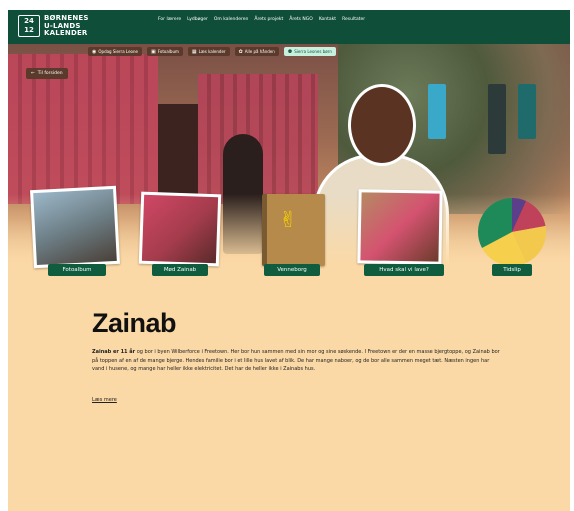 This screenshot has height=511, width=574. I want to click on action-fotoalbum: ▣ Fotoalbum, so click(164, 51).